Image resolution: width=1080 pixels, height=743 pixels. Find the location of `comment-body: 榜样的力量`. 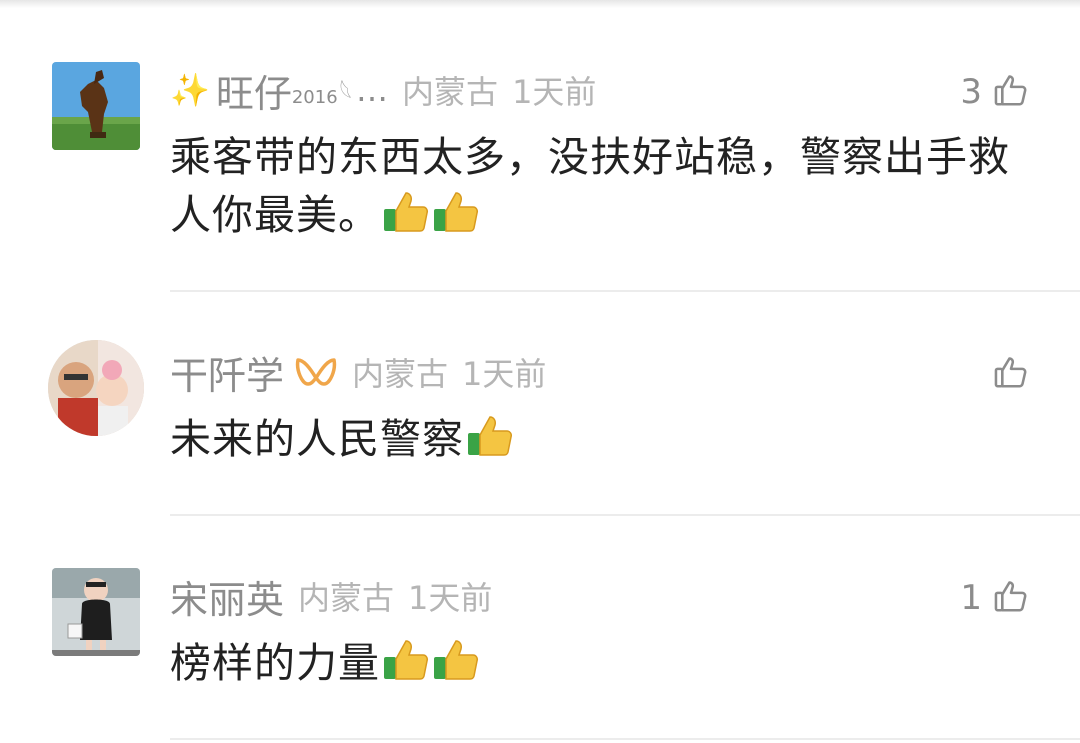

comment-body: 榜样的力量 is located at coordinates (275, 663).